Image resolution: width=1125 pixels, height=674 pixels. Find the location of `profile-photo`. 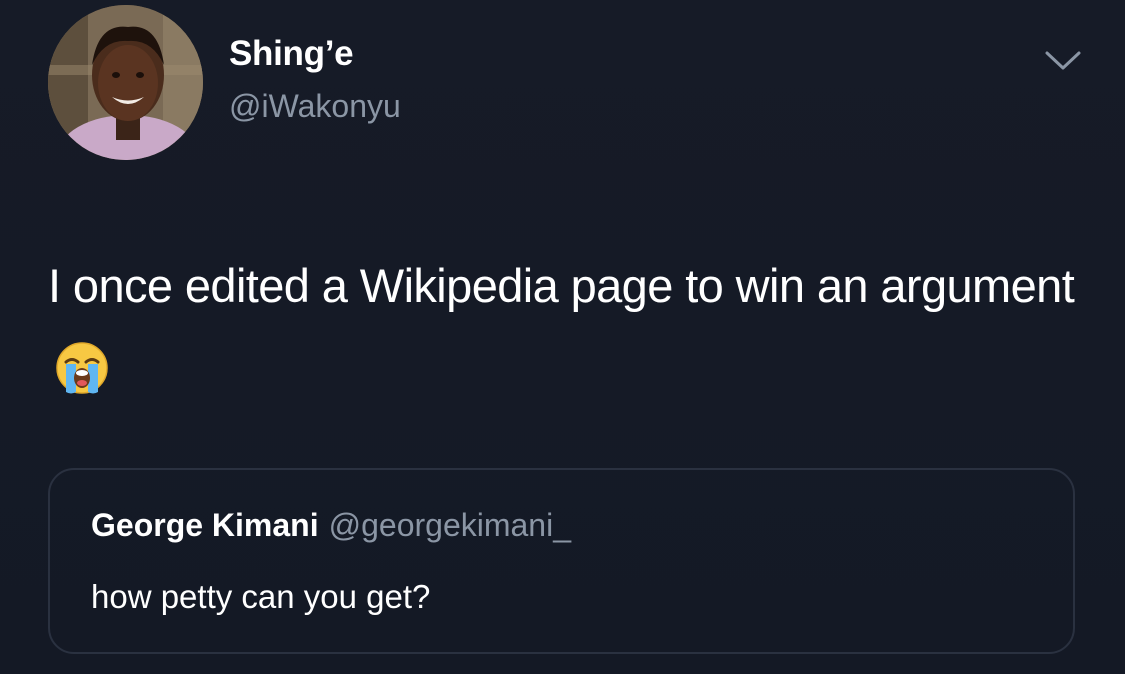

profile-photo is located at coordinates (125, 82).